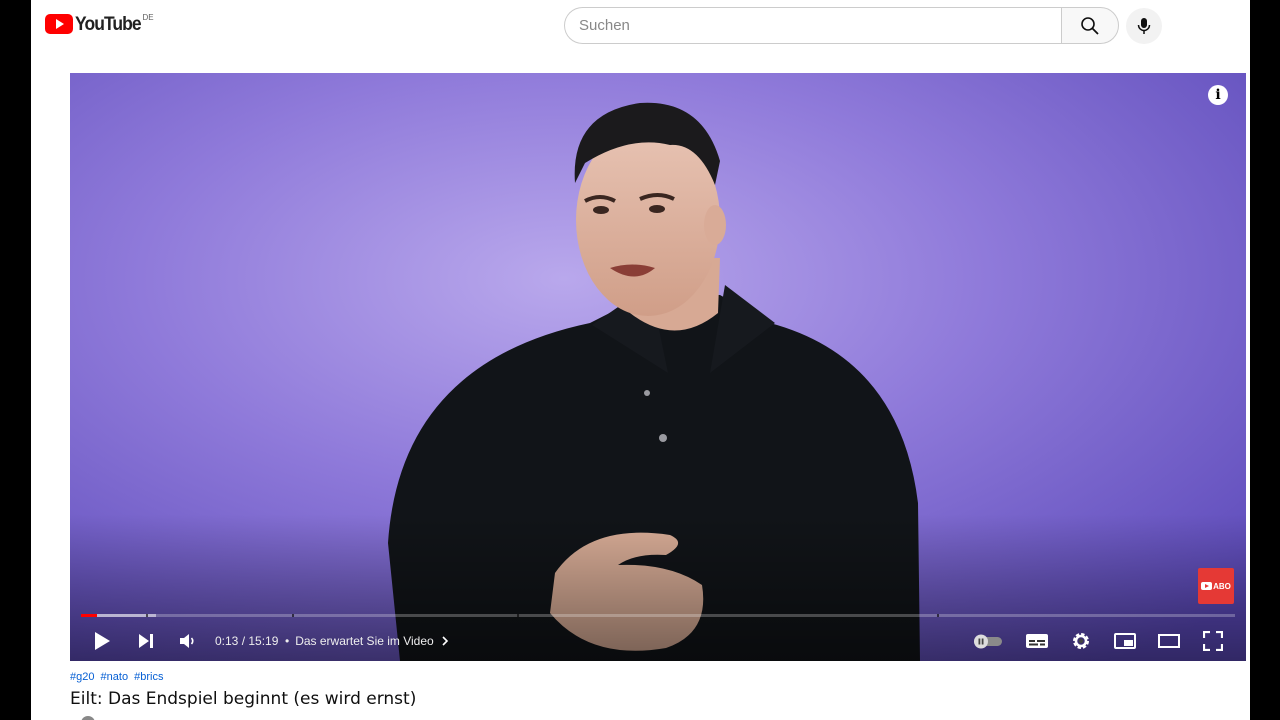 Image resolution: width=1280 pixels, height=720 pixels. I want to click on miniplayer-button, so click(1125, 641).